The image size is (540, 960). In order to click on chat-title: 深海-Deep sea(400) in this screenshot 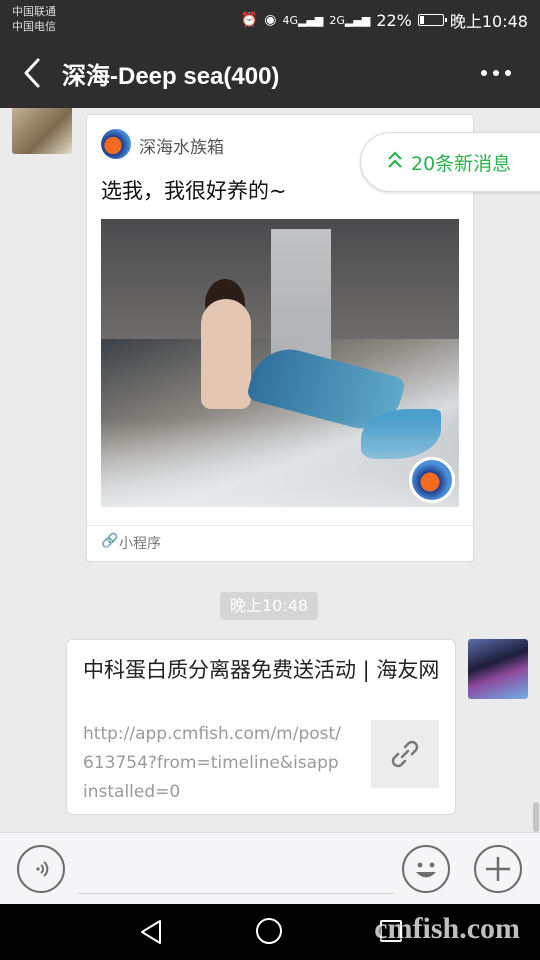, I will do `click(171, 76)`.